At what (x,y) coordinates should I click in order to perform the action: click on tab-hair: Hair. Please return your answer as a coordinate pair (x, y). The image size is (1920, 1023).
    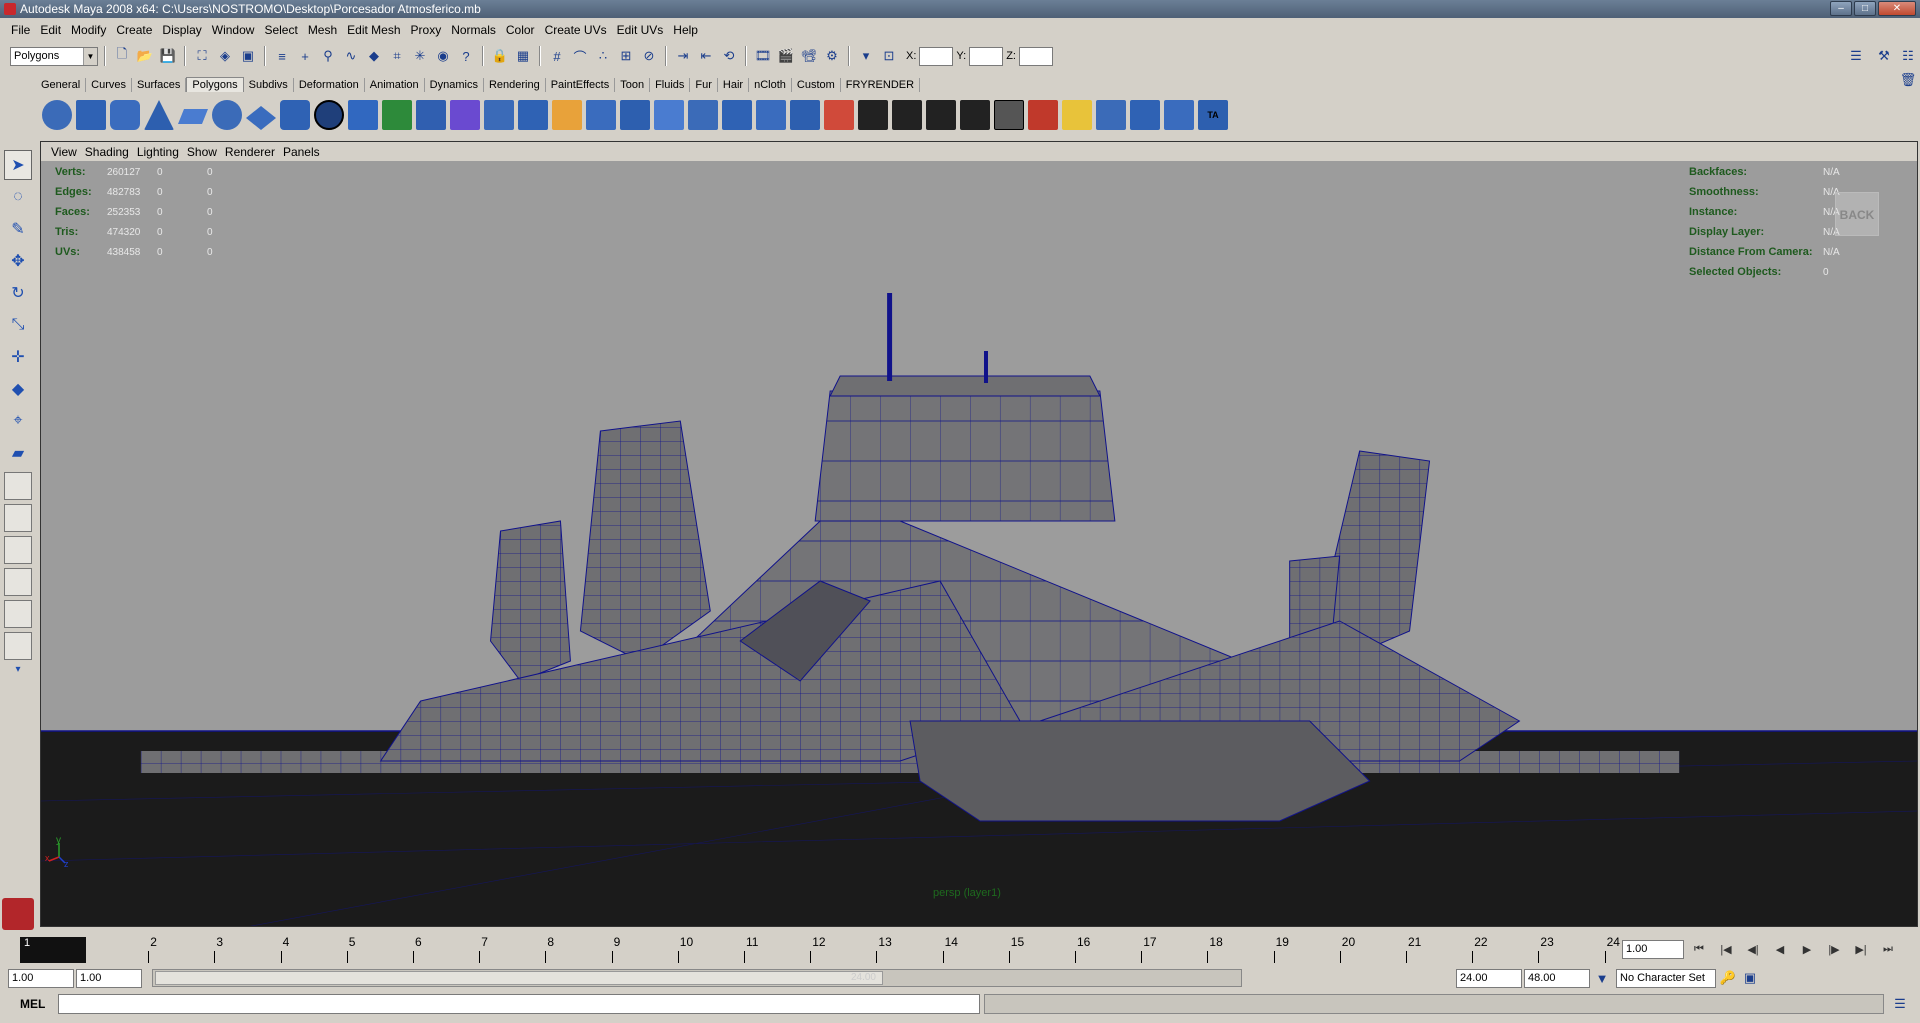
    Looking at the image, I should click on (734, 85).